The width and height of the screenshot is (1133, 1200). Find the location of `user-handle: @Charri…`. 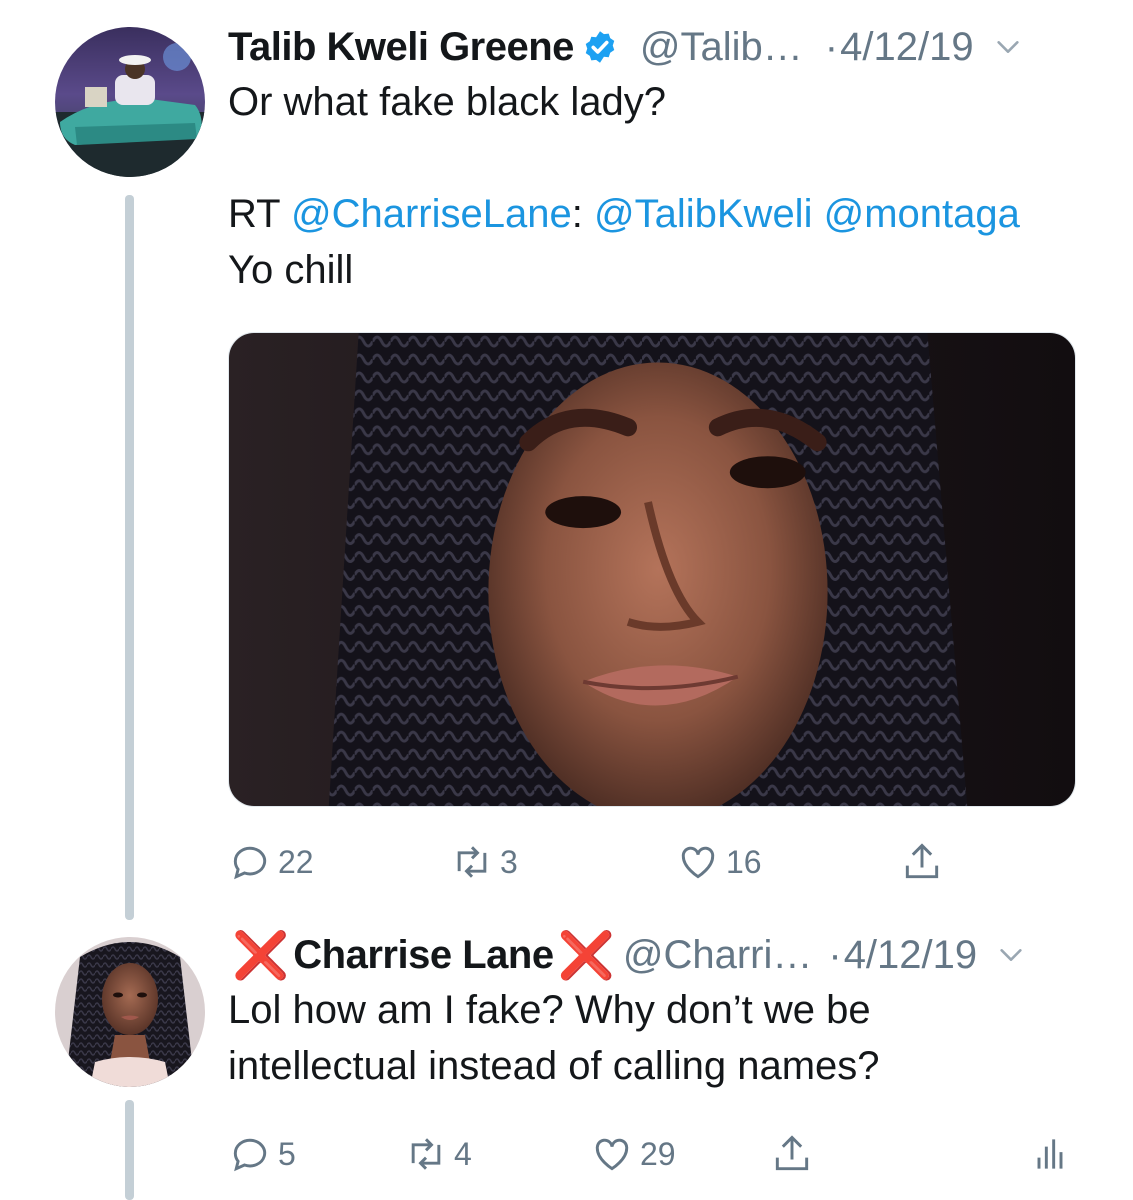

user-handle: @Charri… is located at coordinates (718, 955).